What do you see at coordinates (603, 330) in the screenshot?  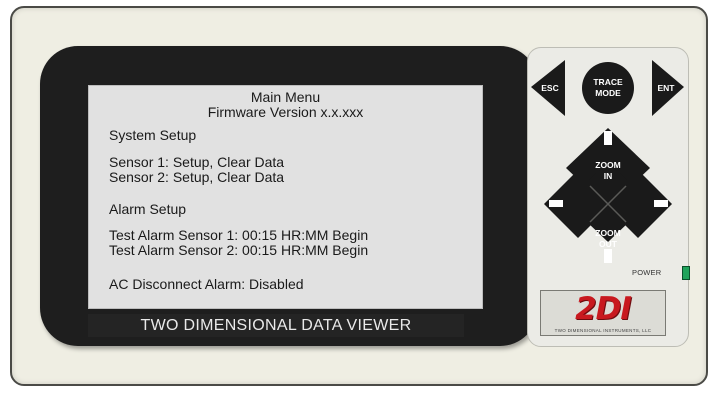 I see `logo-subtitle: TWO DIMENSIONAL INSTRUMENTS, LLC` at bounding box center [603, 330].